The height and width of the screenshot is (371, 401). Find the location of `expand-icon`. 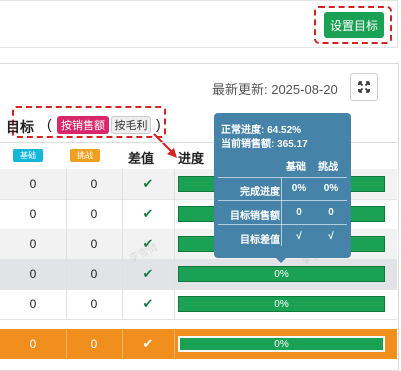

expand-icon is located at coordinates (364, 87).